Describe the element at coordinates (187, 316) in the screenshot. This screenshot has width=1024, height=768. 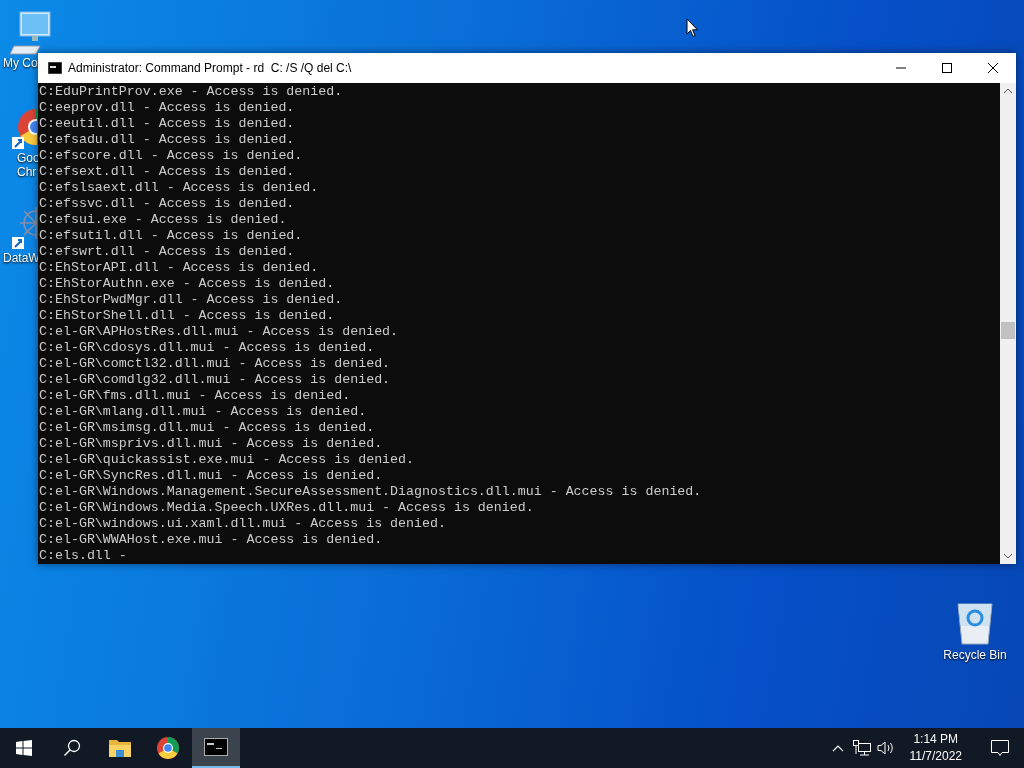
I see `console-line: C:EhStorShell.dll - Access is denied.` at that location.